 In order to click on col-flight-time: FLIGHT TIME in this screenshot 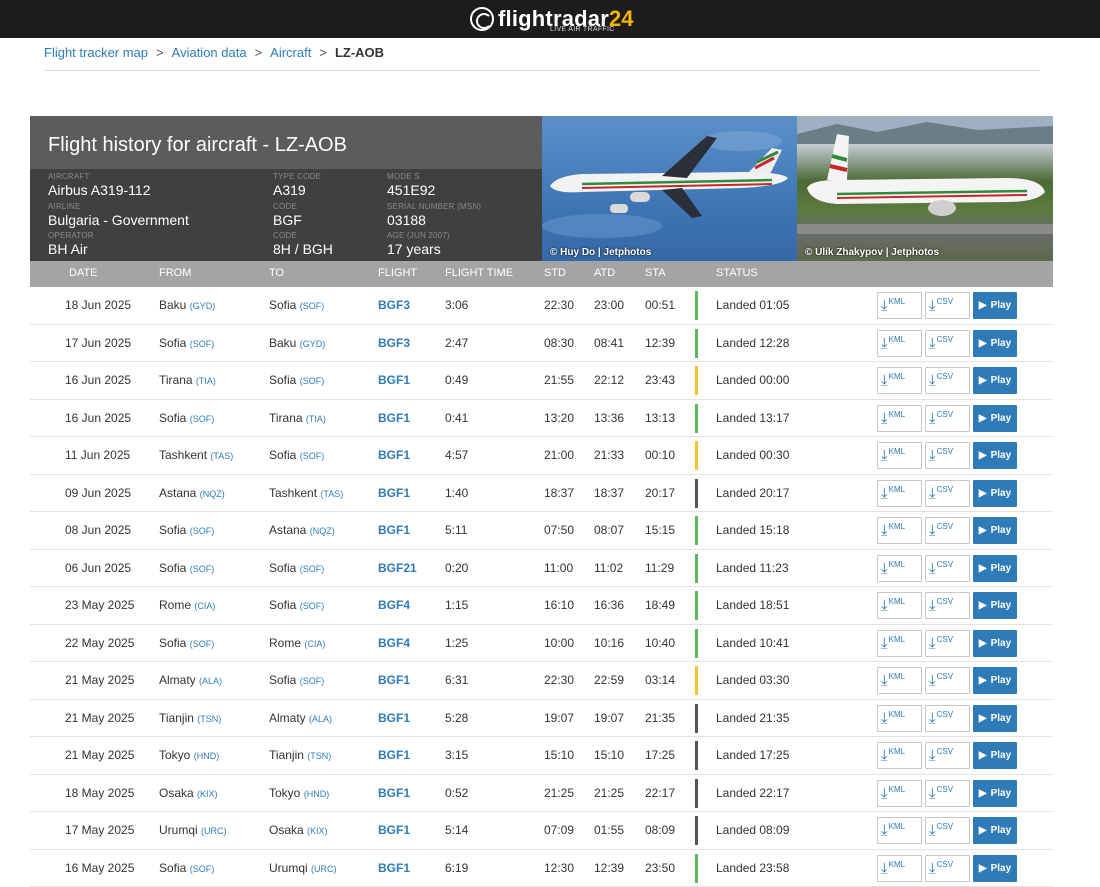, I will do `click(479, 273)`.